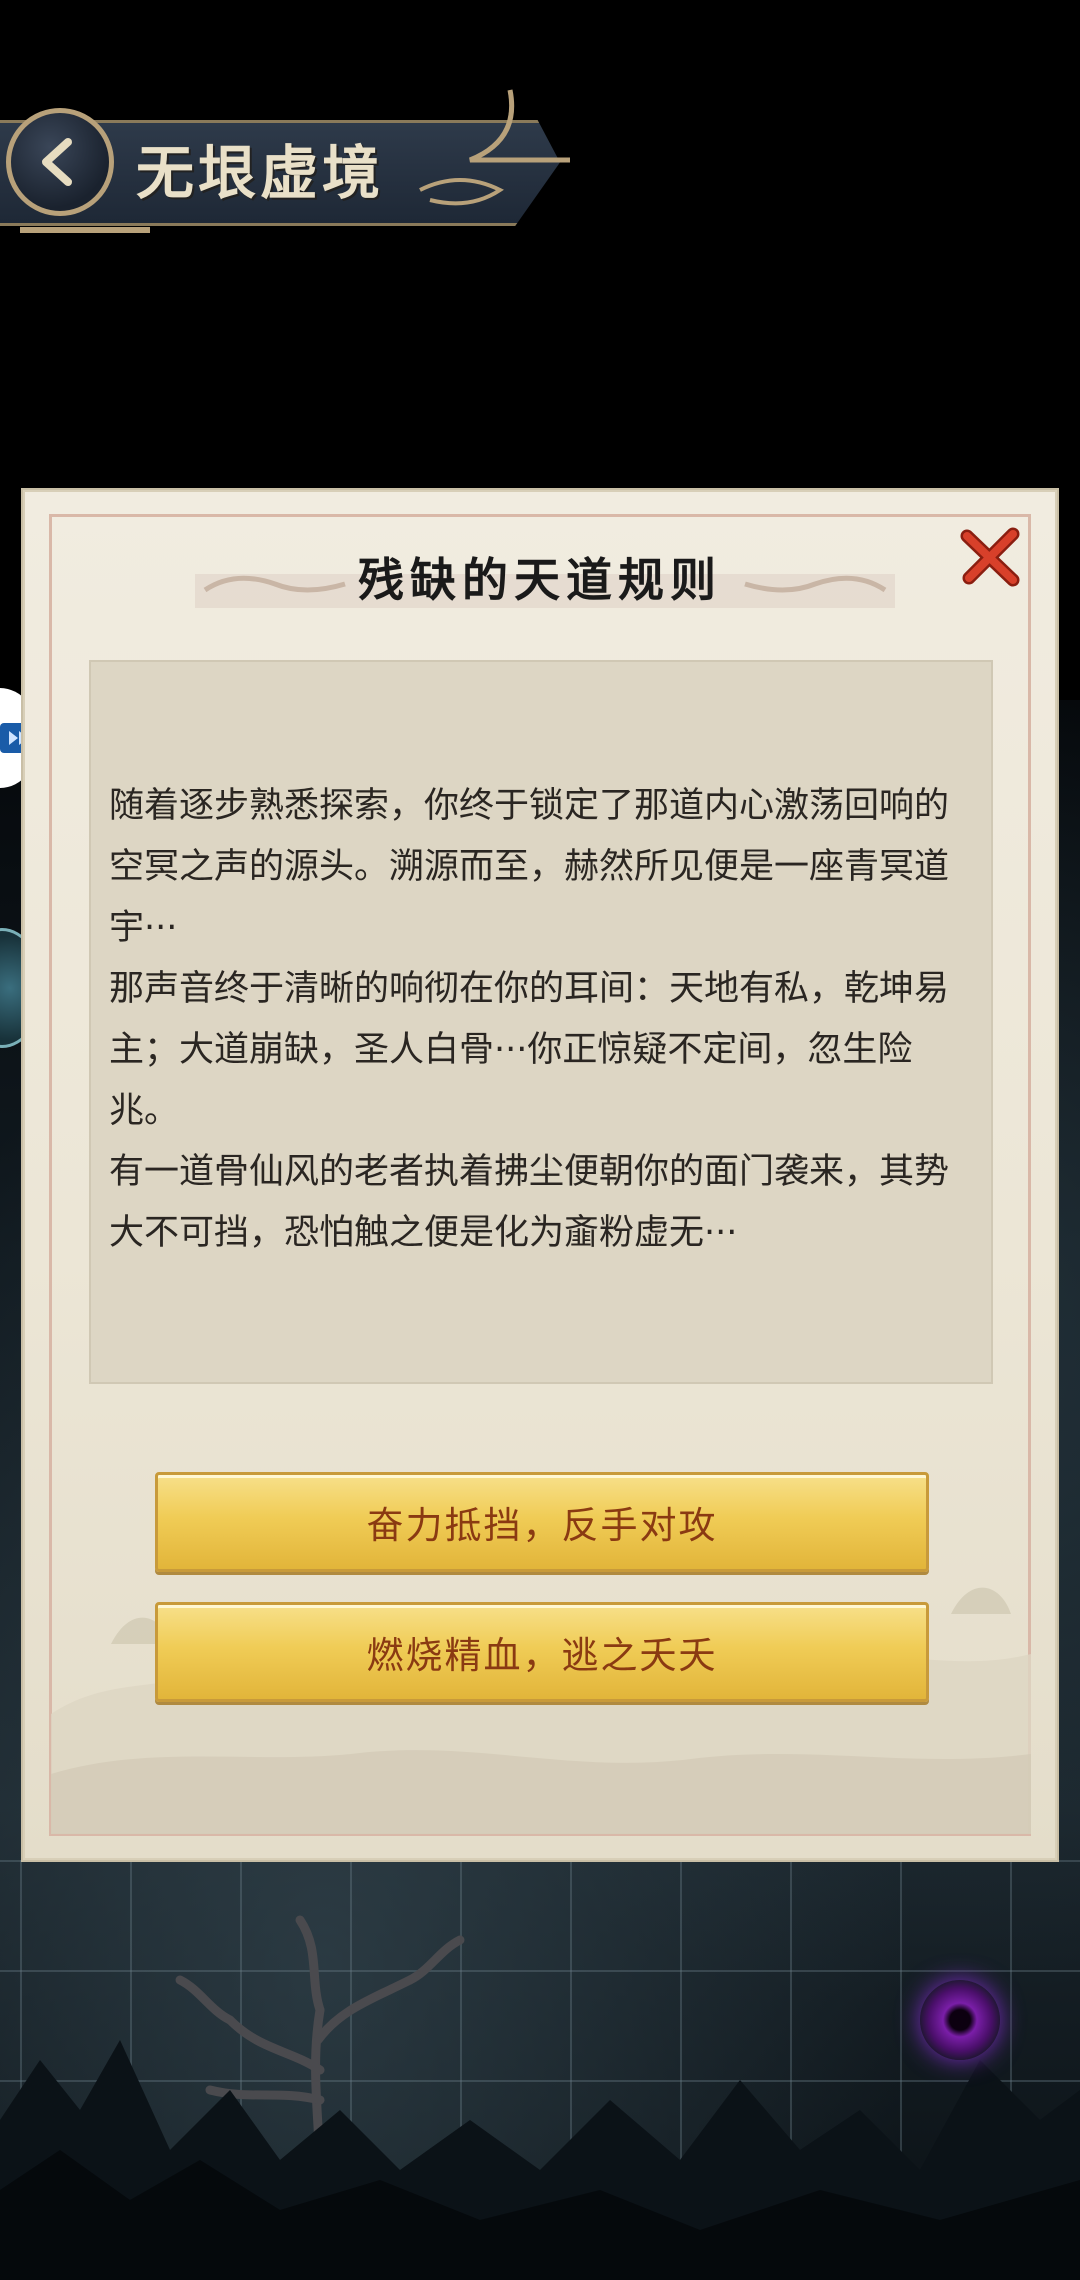 Image resolution: width=1080 pixels, height=2280 pixels. I want to click on choice-button-flee: 燃烧精血，逃之夭夭, so click(542, 1652).